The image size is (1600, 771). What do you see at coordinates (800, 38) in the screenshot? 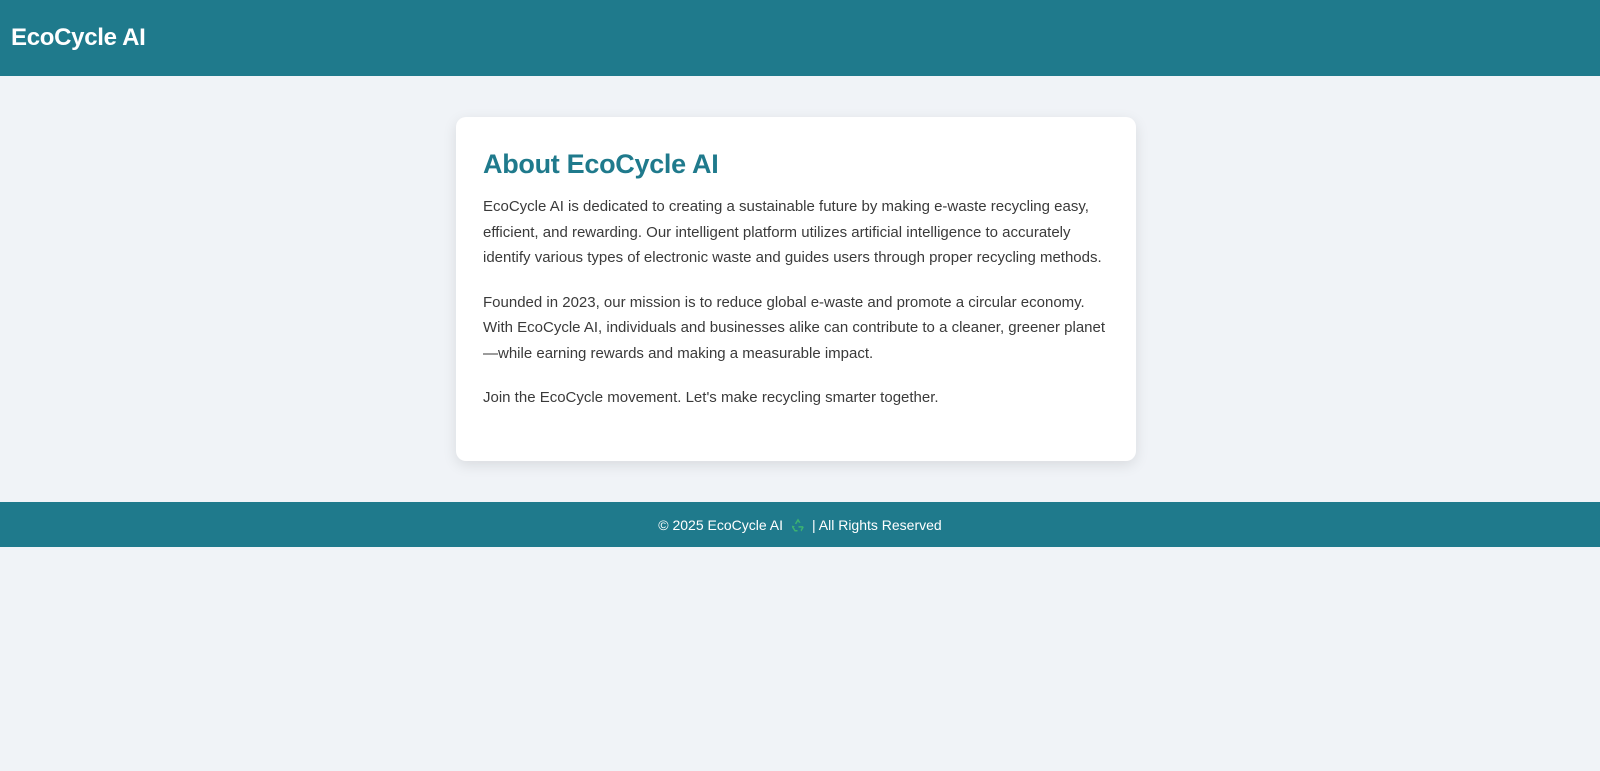
I see `top-navbar: EcoCycle AI` at bounding box center [800, 38].